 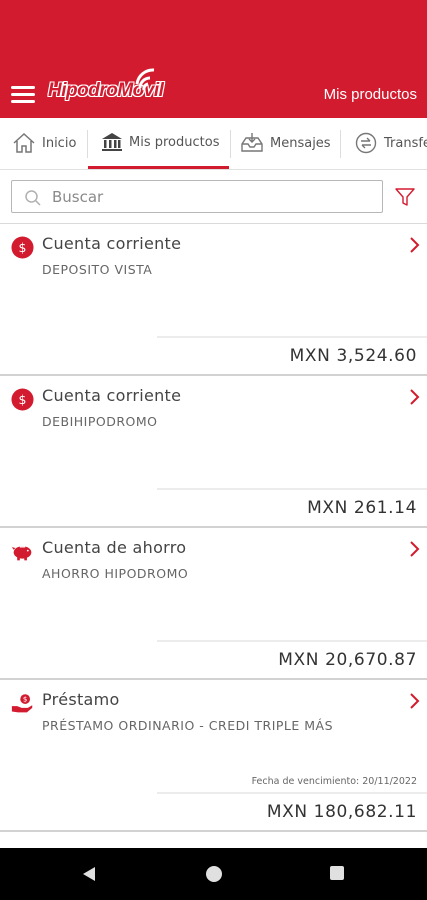 What do you see at coordinates (33, 198) in the screenshot?
I see `search-icon` at bounding box center [33, 198].